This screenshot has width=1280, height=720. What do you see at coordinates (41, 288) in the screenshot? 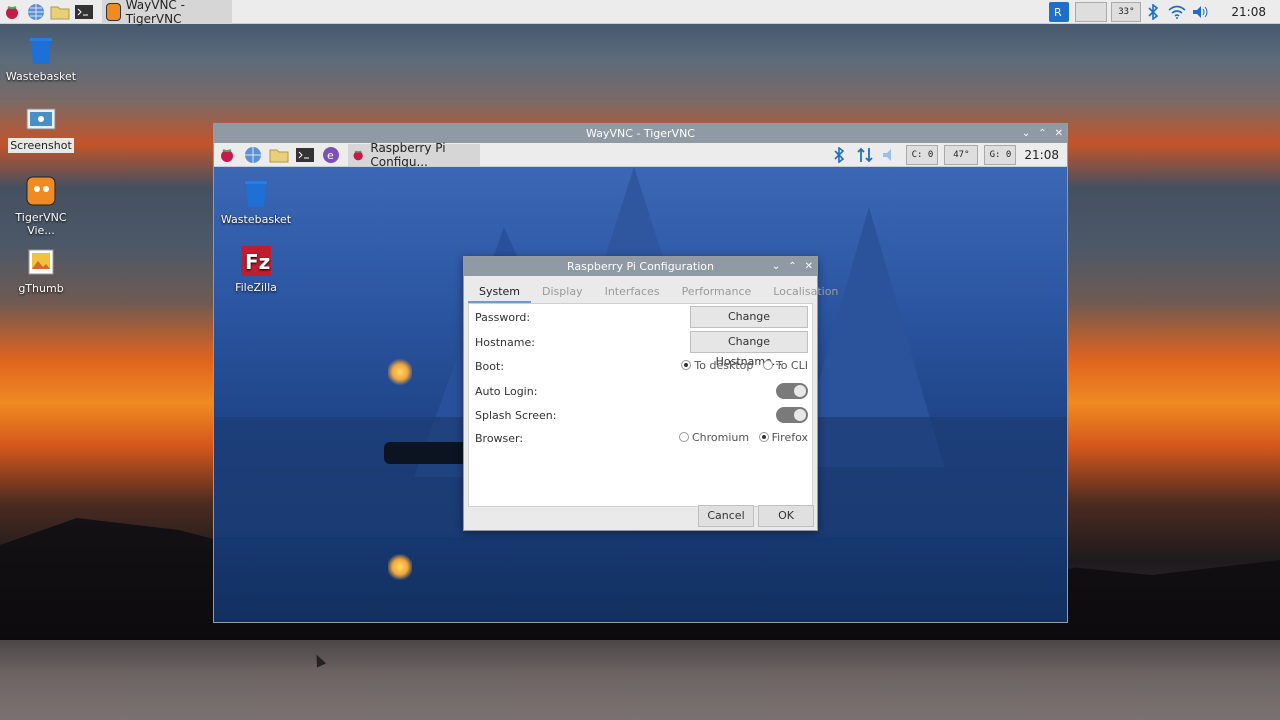
I see `desktop-icon-label: gThumb` at bounding box center [41, 288].